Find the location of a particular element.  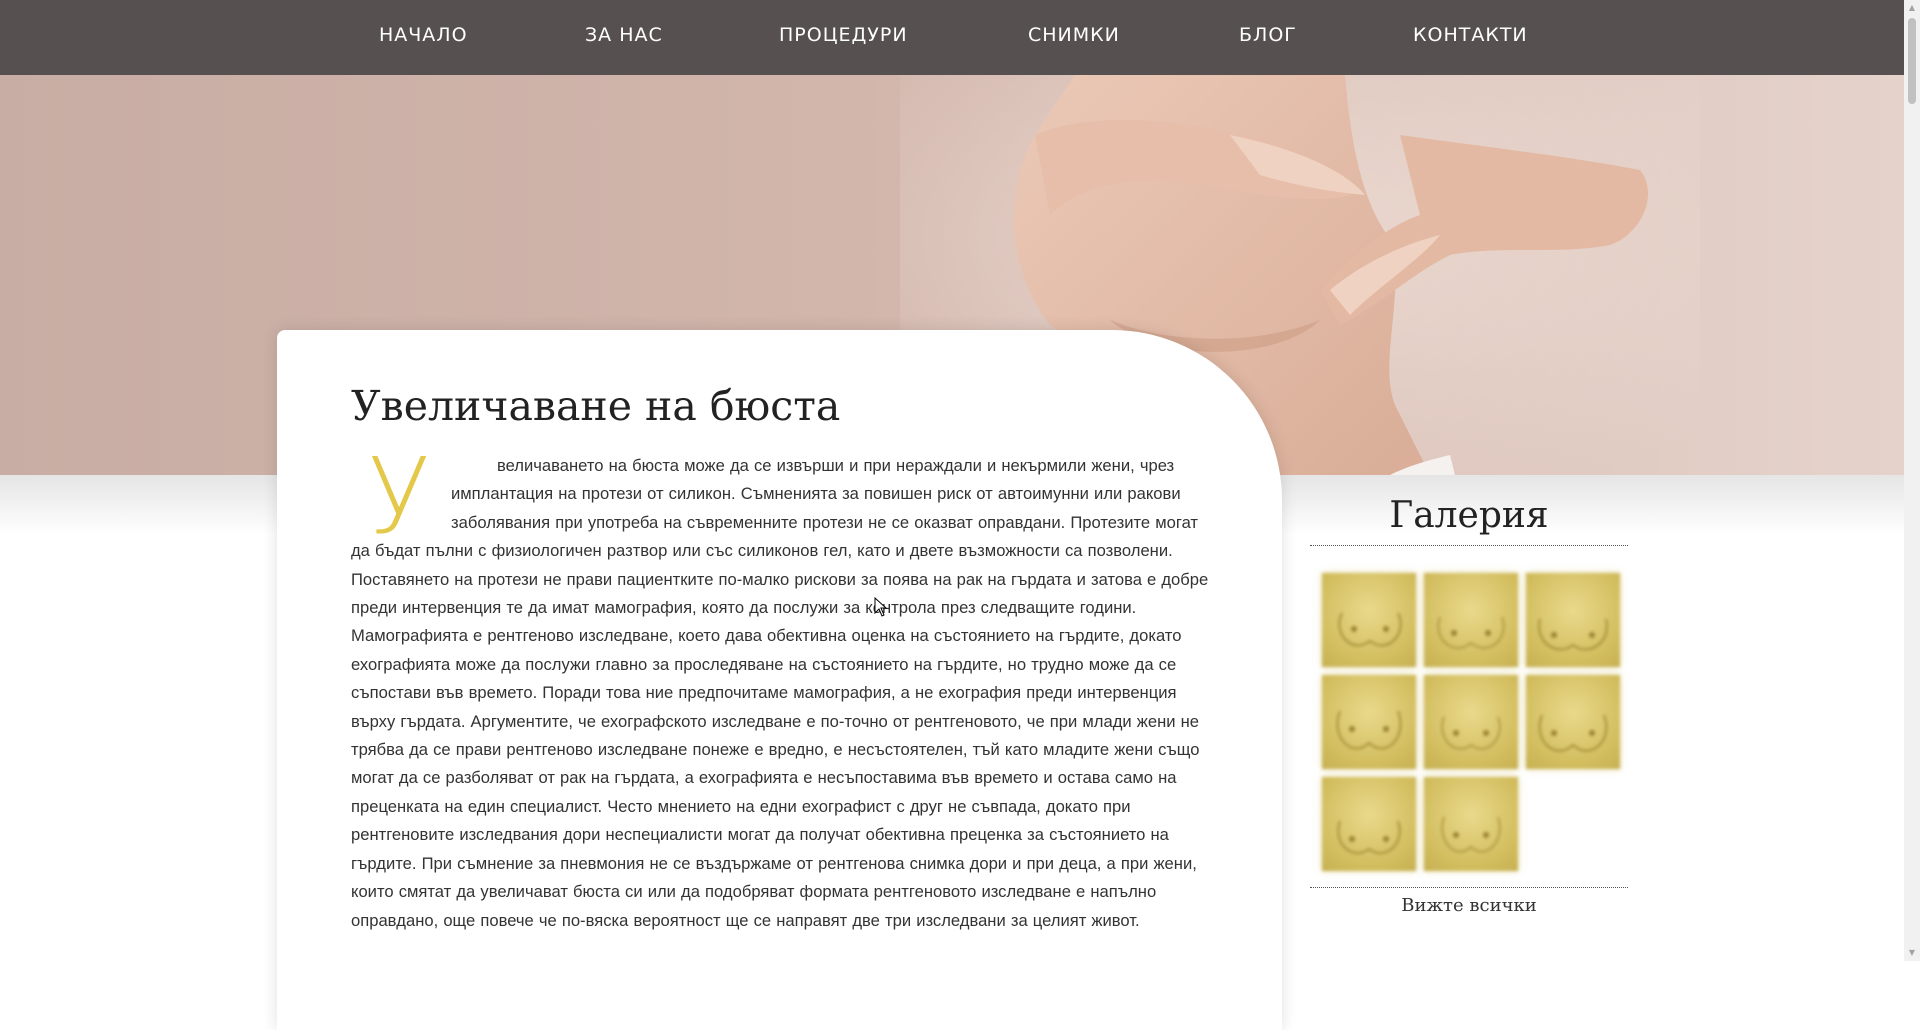

nav-item-about: ЗА НАС is located at coordinates (624, 35).